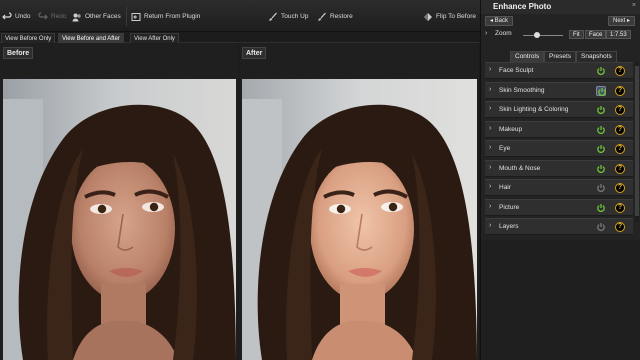  I want to click on tab-view-before-only: View Before Only, so click(28, 38).